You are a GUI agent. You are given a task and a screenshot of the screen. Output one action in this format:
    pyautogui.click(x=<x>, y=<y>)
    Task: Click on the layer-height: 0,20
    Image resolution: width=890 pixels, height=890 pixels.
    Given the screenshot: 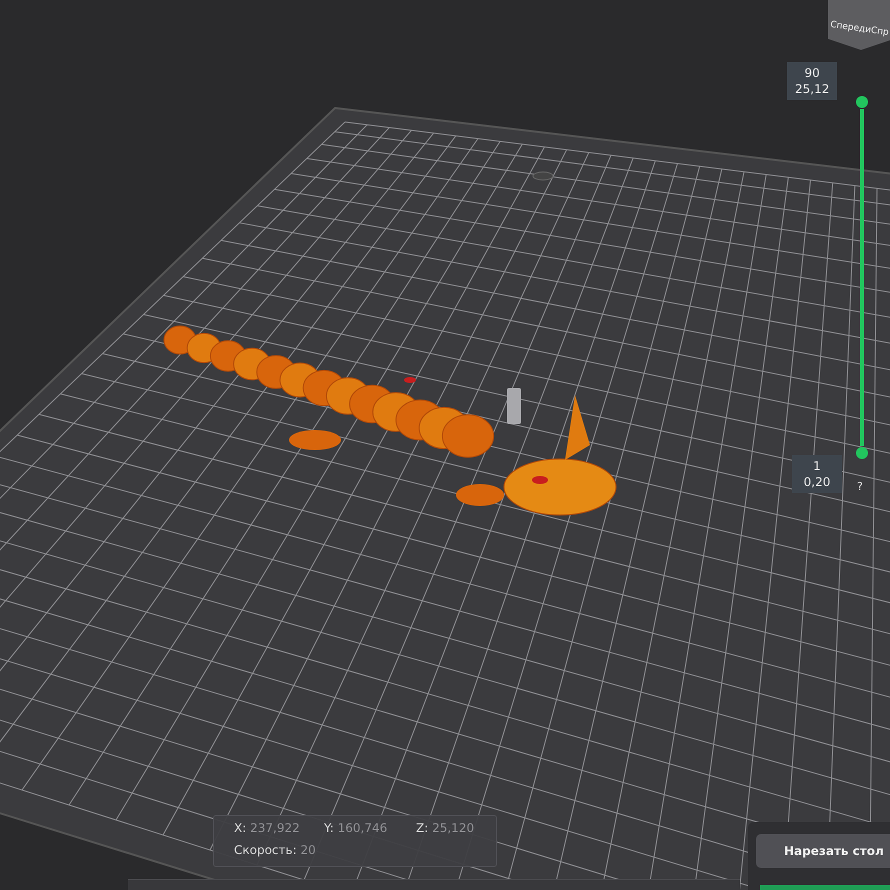 What is the action you would take?
    pyautogui.click(x=817, y=482)
    